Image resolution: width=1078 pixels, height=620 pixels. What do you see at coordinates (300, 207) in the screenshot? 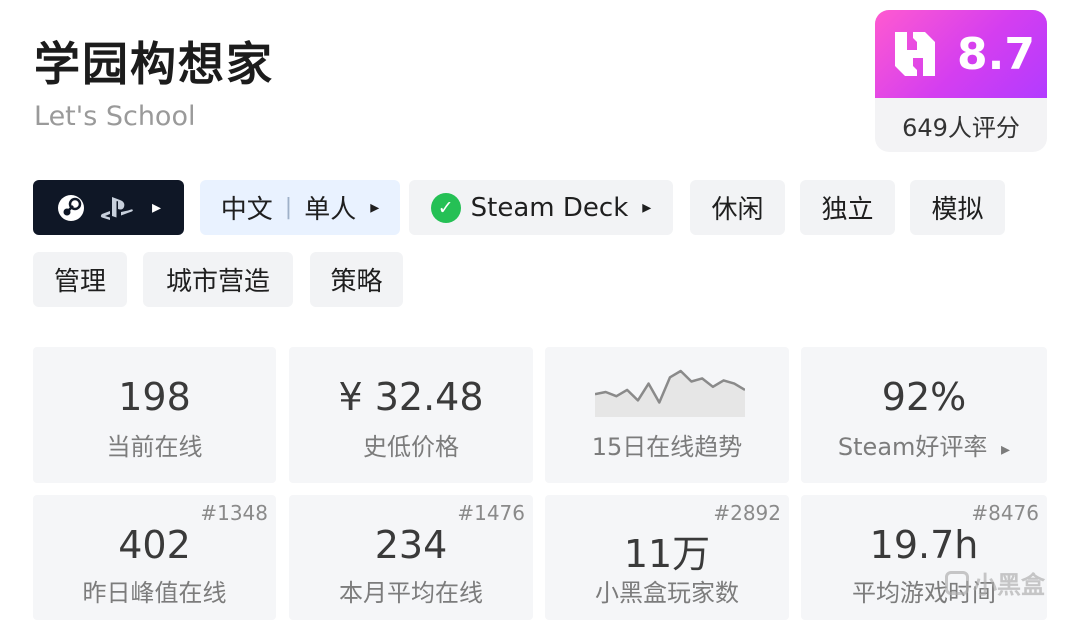
I see `language-chip: 中文 | 单人 ▸` at bounding box center [300, 207].